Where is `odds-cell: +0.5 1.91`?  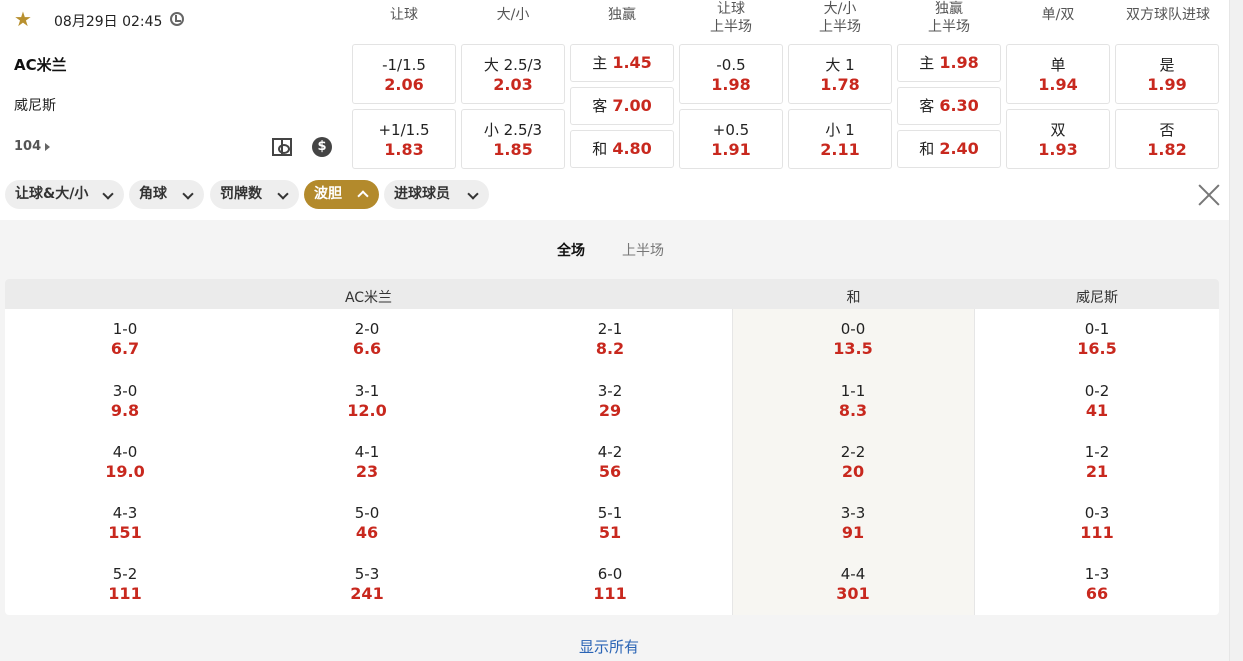
odds-cell: +0.5 1.91 is located at coordinates (731, 139).